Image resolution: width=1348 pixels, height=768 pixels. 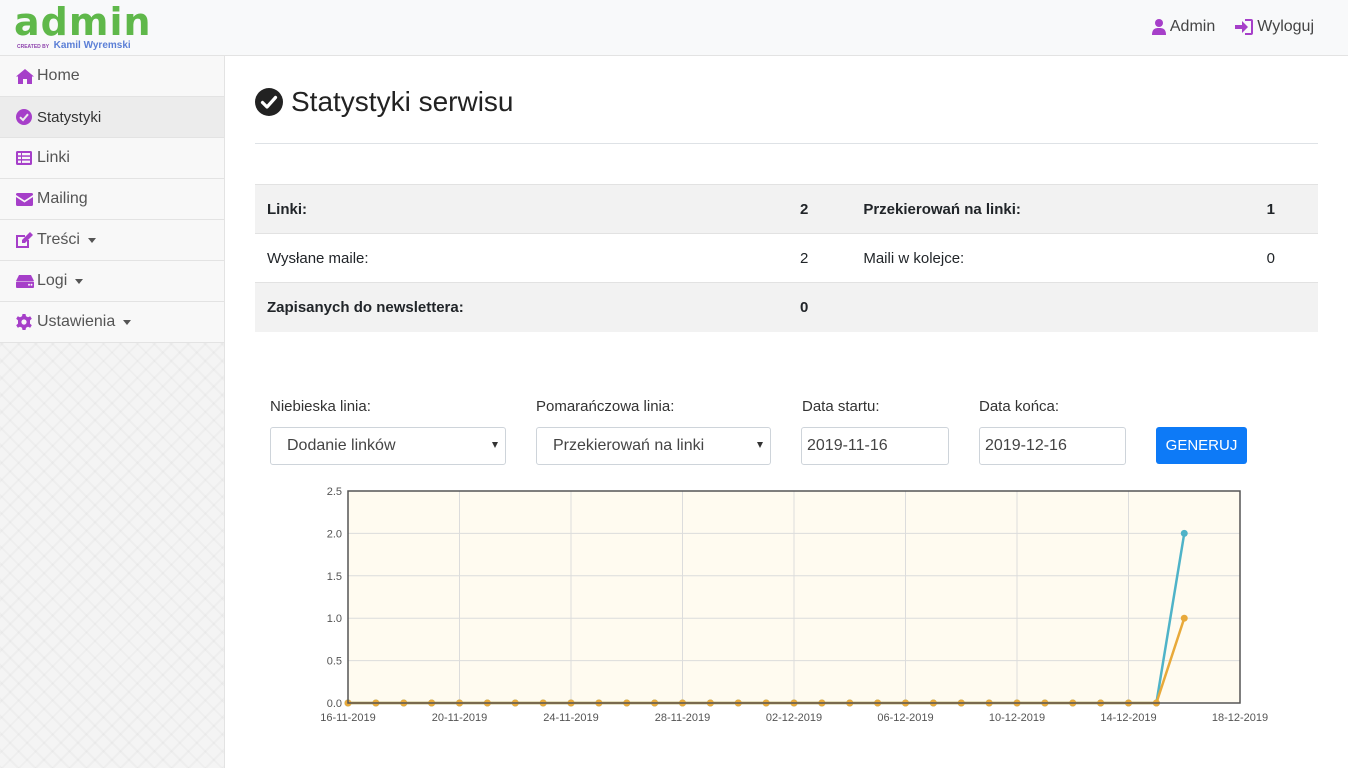 I want to click on orange-line-field: Pomarańczowa linia:, so click(x=605, y=406).